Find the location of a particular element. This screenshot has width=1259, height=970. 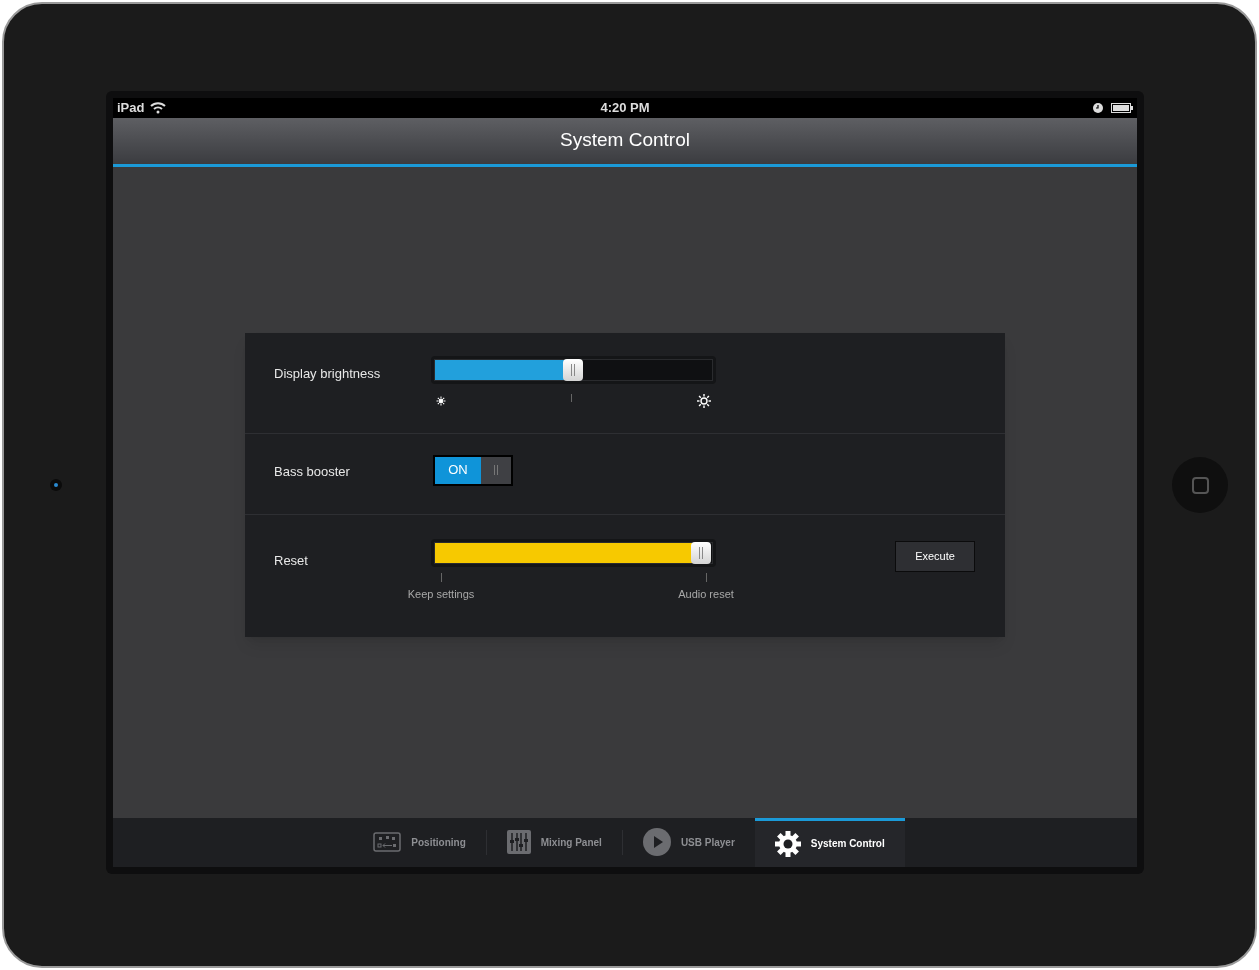

tab: USB Player is located at coordinates (688, 842).